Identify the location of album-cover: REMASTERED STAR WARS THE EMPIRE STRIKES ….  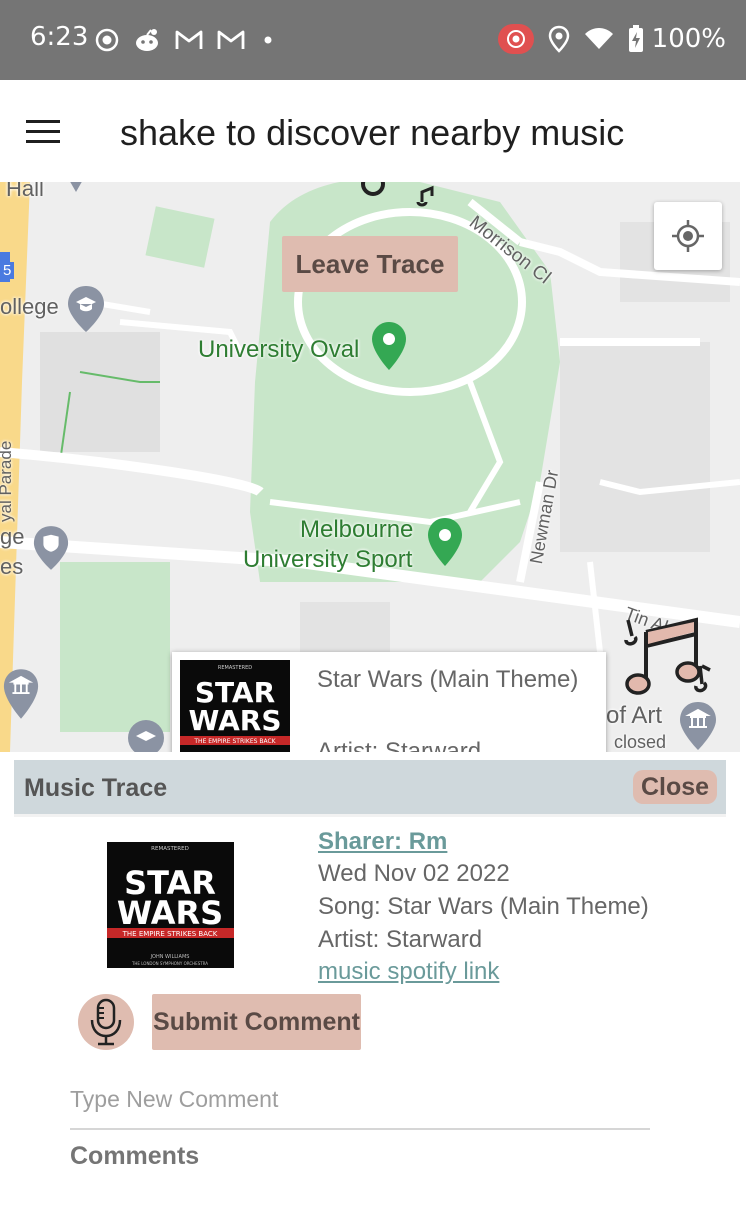
(170, 905).